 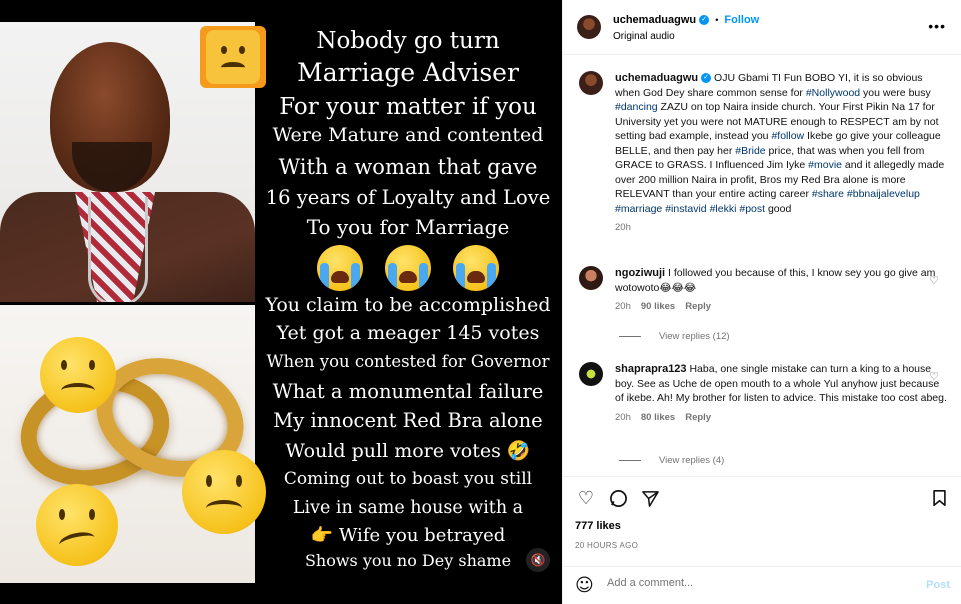 What do you see at coordinates (692, 460) in the screenshot?
I see `view-replies-label: View replies (4)` at bounding box center [692, 460].